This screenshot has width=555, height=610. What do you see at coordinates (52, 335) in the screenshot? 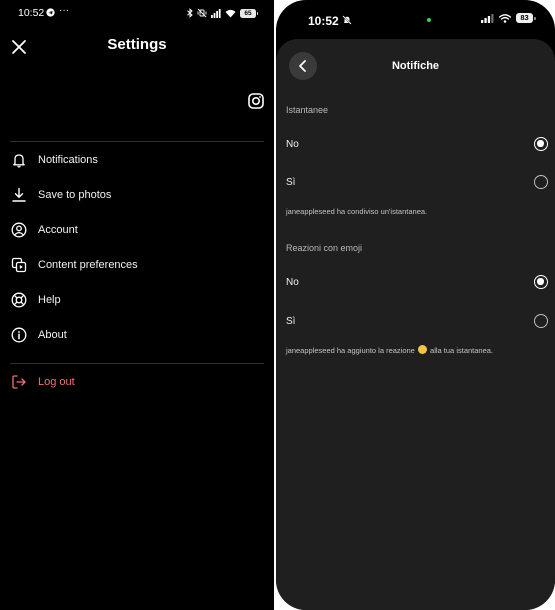
I see `menu-item-label: About` at bounding box center [52, 335].